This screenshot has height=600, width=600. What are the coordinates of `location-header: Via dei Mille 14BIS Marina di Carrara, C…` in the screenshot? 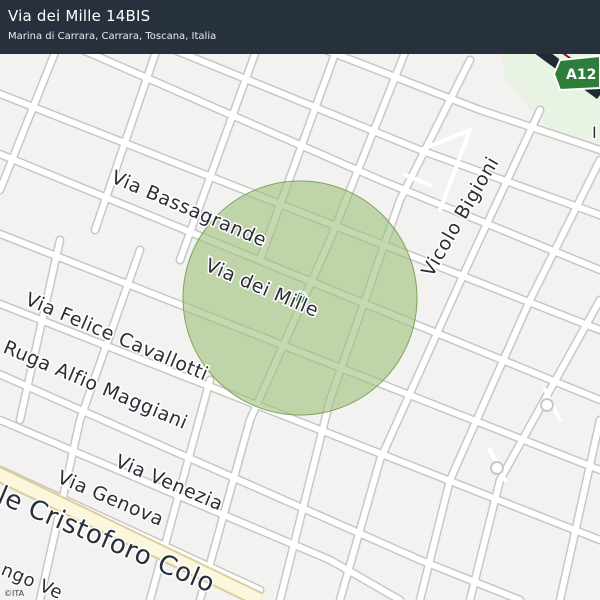 It's located at (300, 27).